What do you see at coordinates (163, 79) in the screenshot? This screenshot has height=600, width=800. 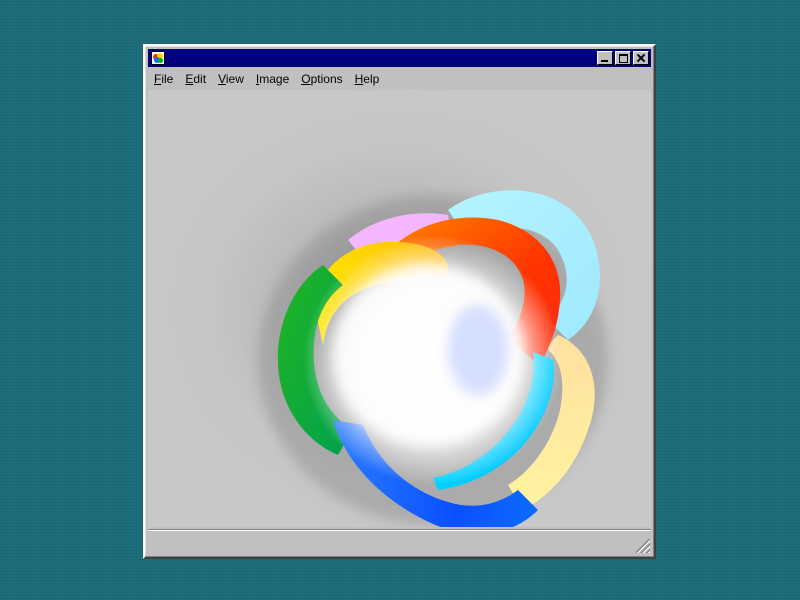 I see `menu-file: File` at bounding box center [163, 79].